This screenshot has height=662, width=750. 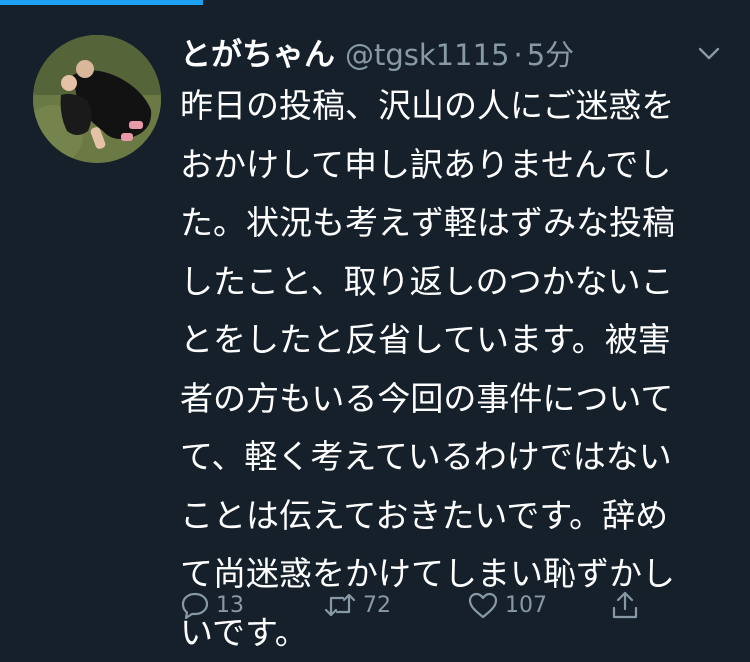 What do you see at coordinates (550, 53) in the screenshot?
I see `timestamp: 5分` at bounding box center [550, 53].